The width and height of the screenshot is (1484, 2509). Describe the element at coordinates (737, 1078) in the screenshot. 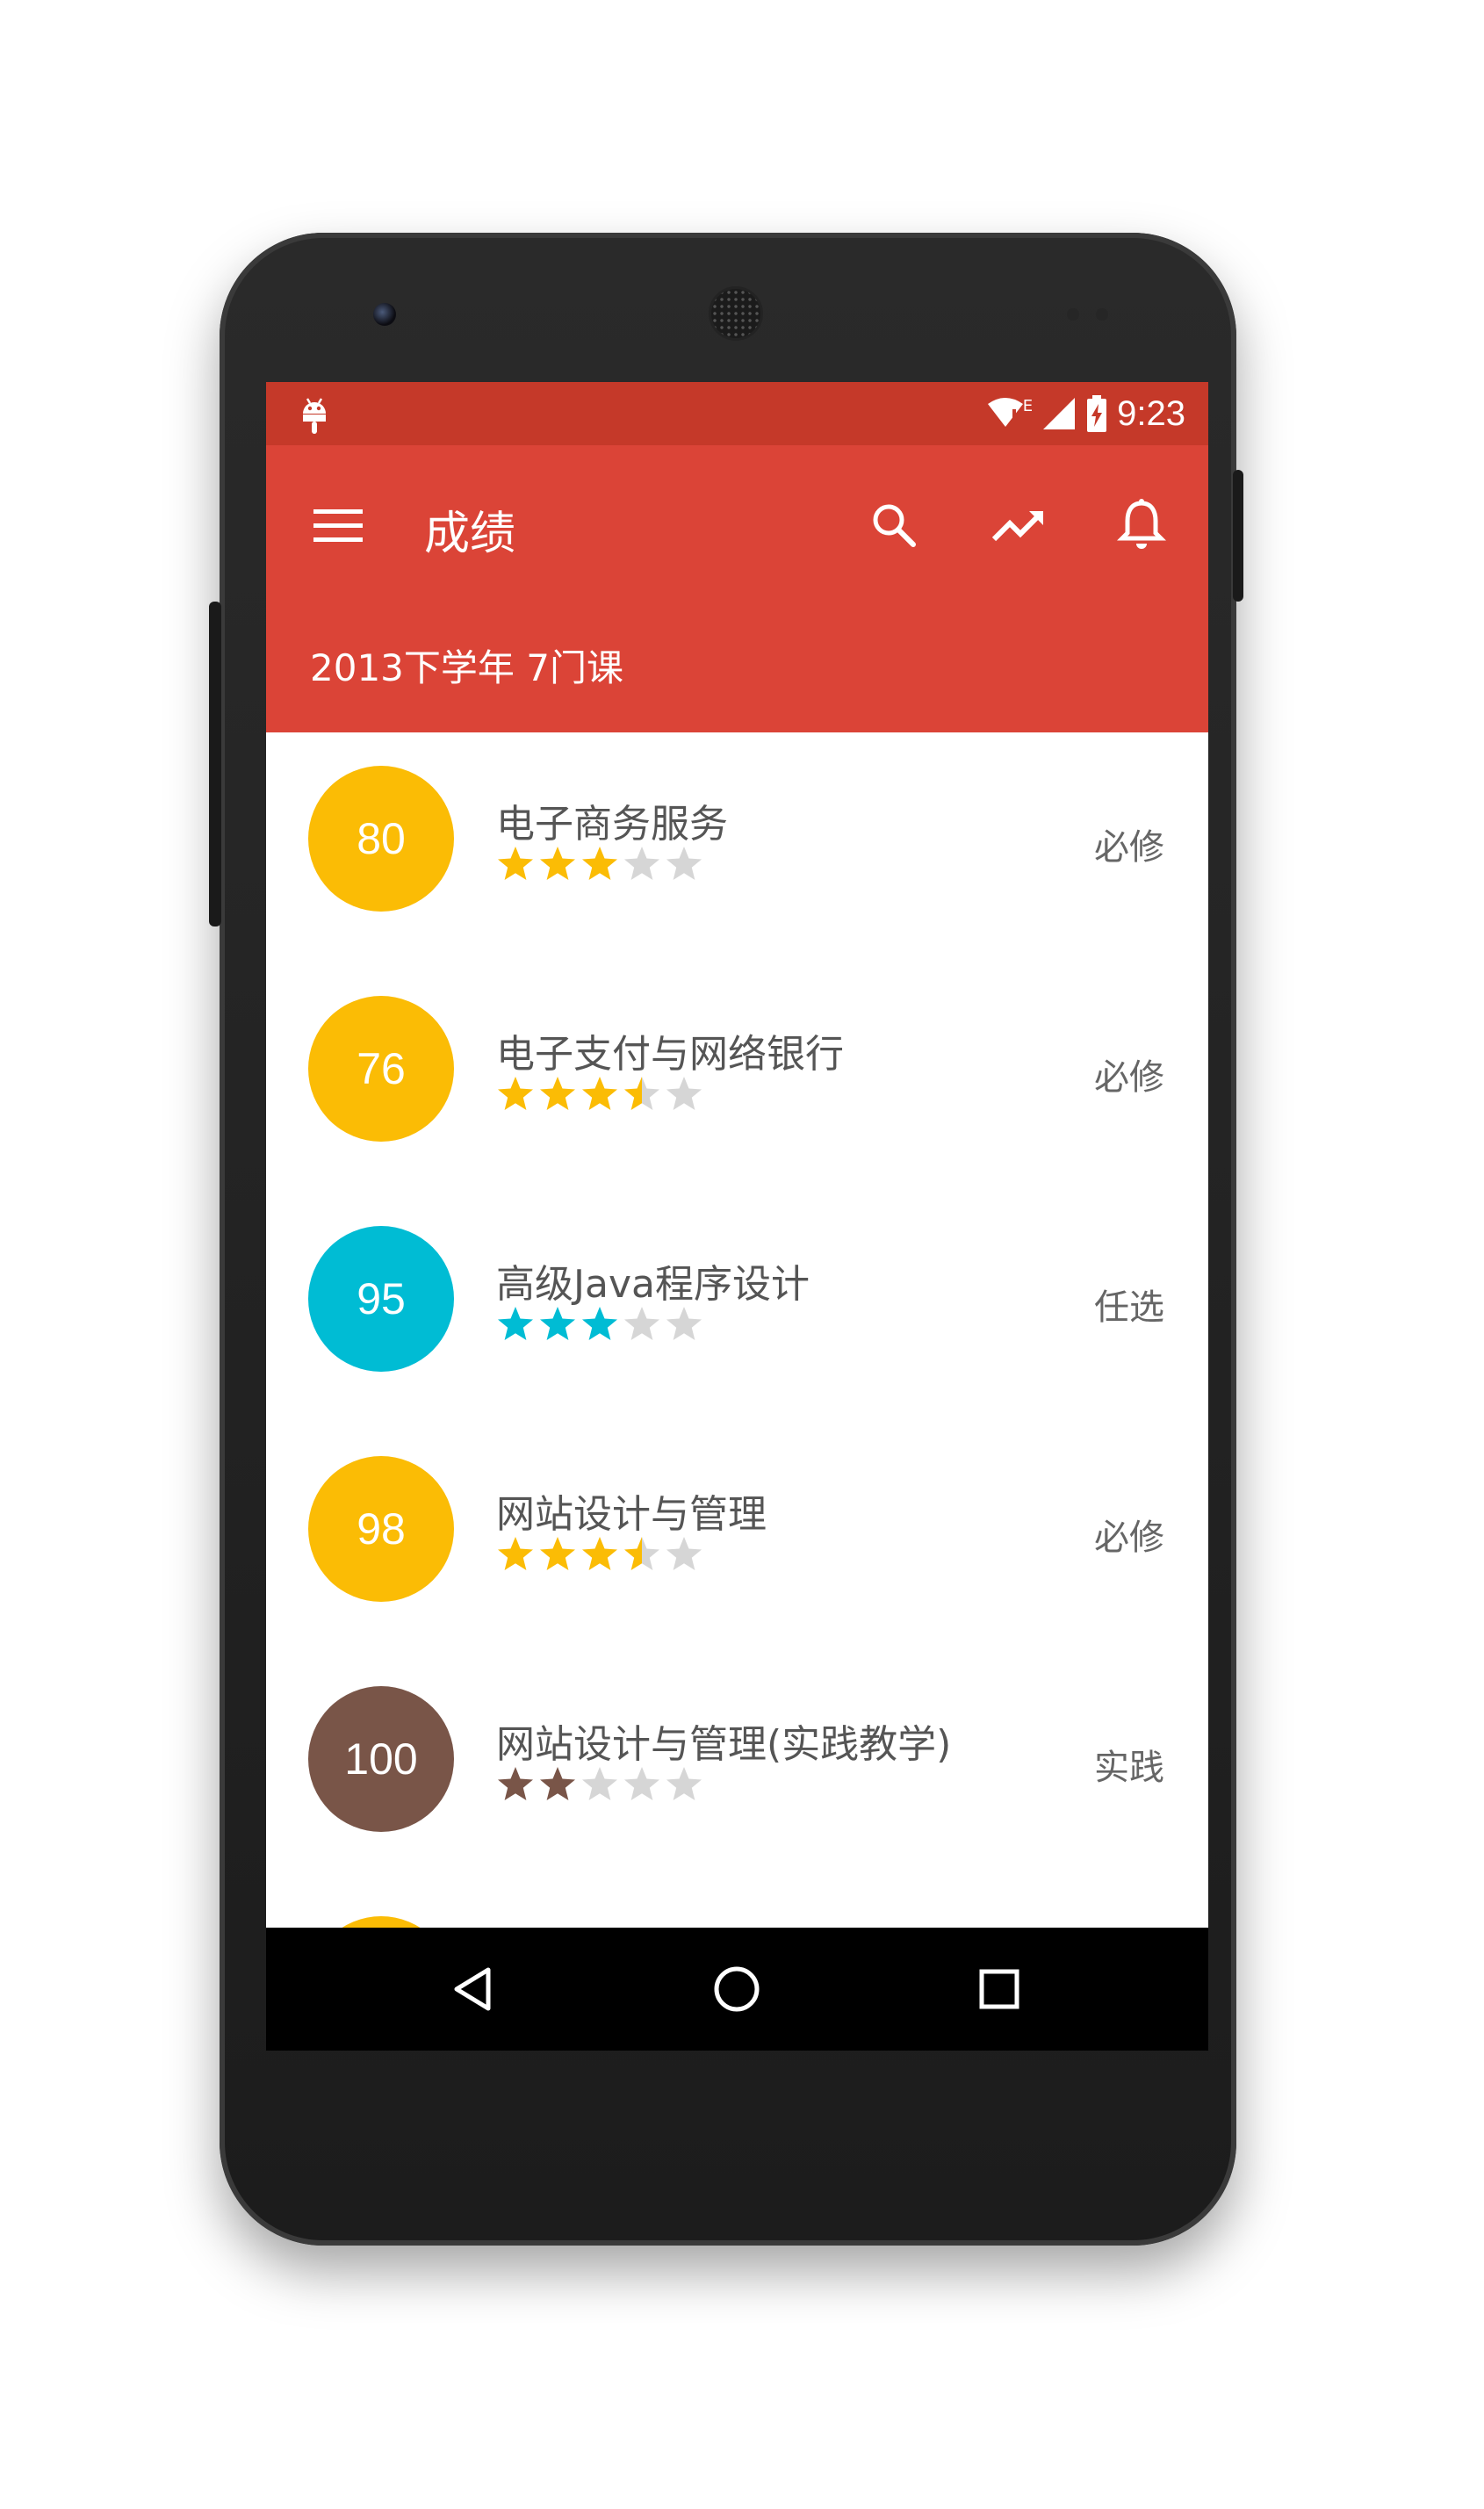

I see `course-row: 76 电子支付与网络银行必修` at that location.